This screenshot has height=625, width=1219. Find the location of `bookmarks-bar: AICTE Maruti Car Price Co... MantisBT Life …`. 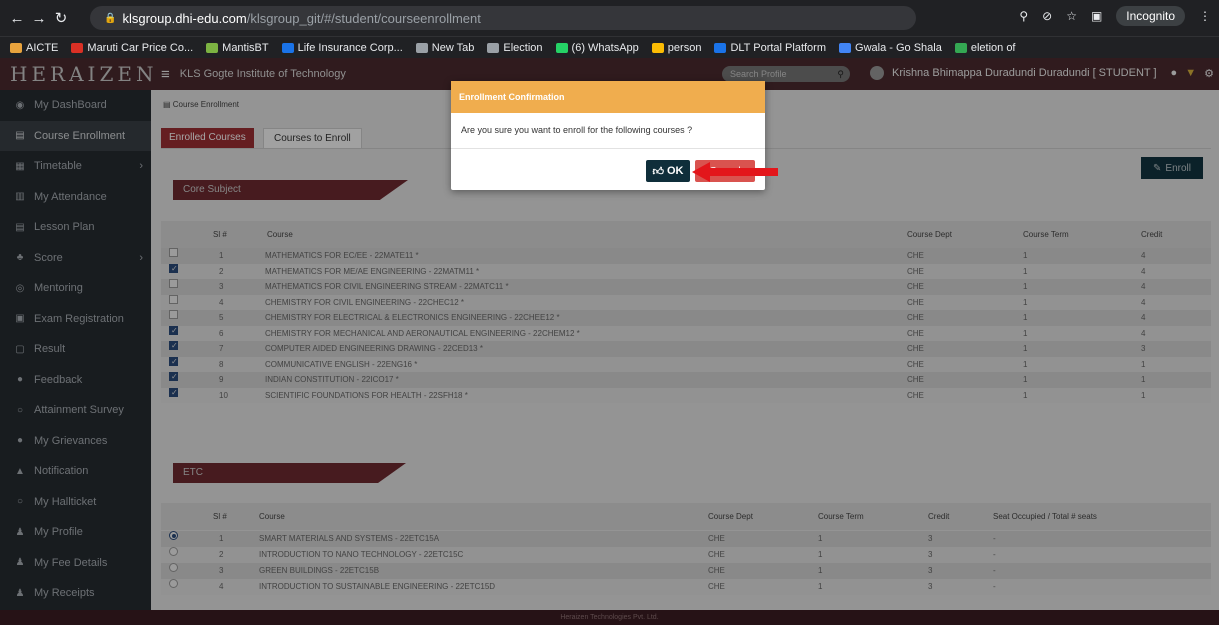

bookmarks-bar: AICTE Maruti Car Price Co... MantisBT Life … is located at coordinates (609, 47).